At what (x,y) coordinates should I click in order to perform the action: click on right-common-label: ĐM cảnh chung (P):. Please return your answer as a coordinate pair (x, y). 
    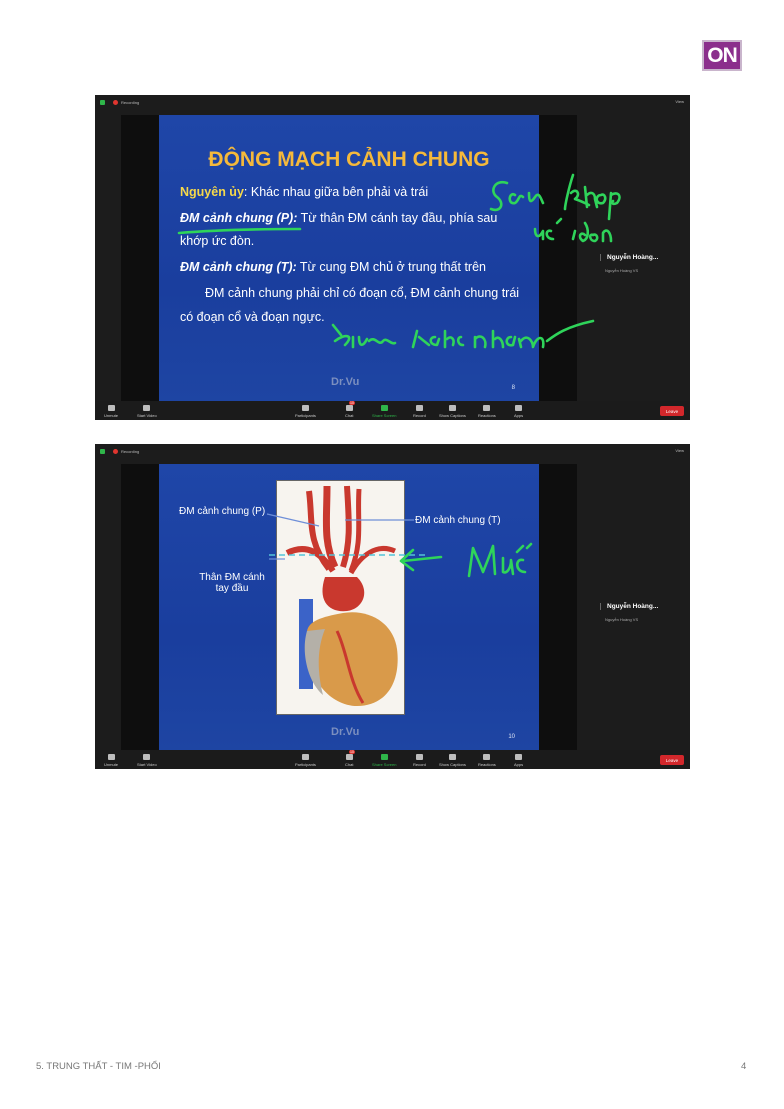
    Looking at the image, I should click on (239, 218).